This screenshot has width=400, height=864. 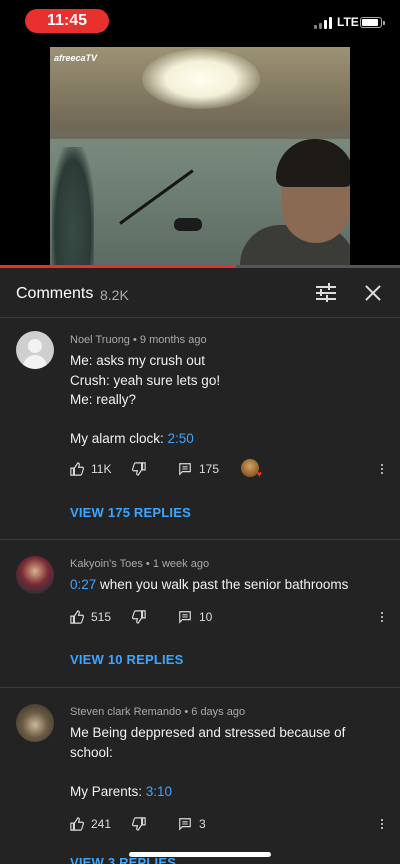 What do you see at coordinates (181, 564) in the screenshot?
I see `comment-age: 1 week ago` at bounding box center [181, 564].